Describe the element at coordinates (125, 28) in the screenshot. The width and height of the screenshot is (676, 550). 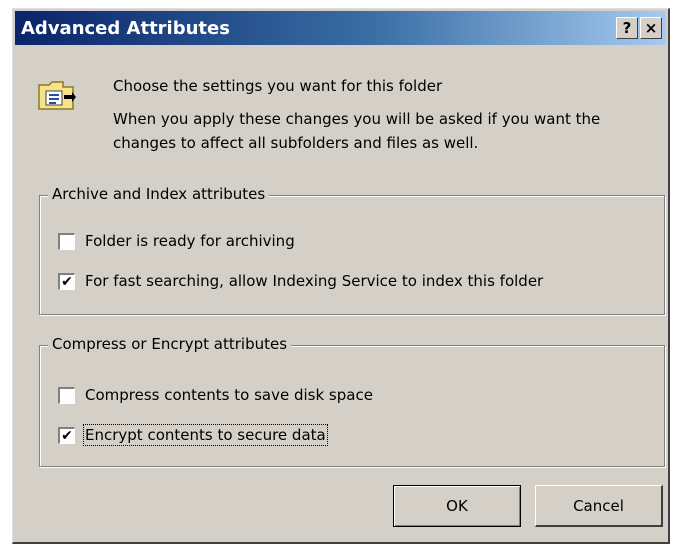
I see `window-title: Advanced Attributes` at that location.